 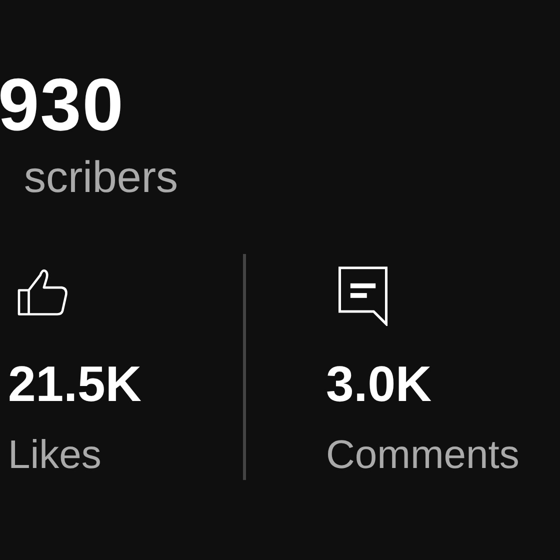 What do you see at coordinates (363, 295) in the screenshot?
I see `comment-icon` at bounding box center [363, 295].